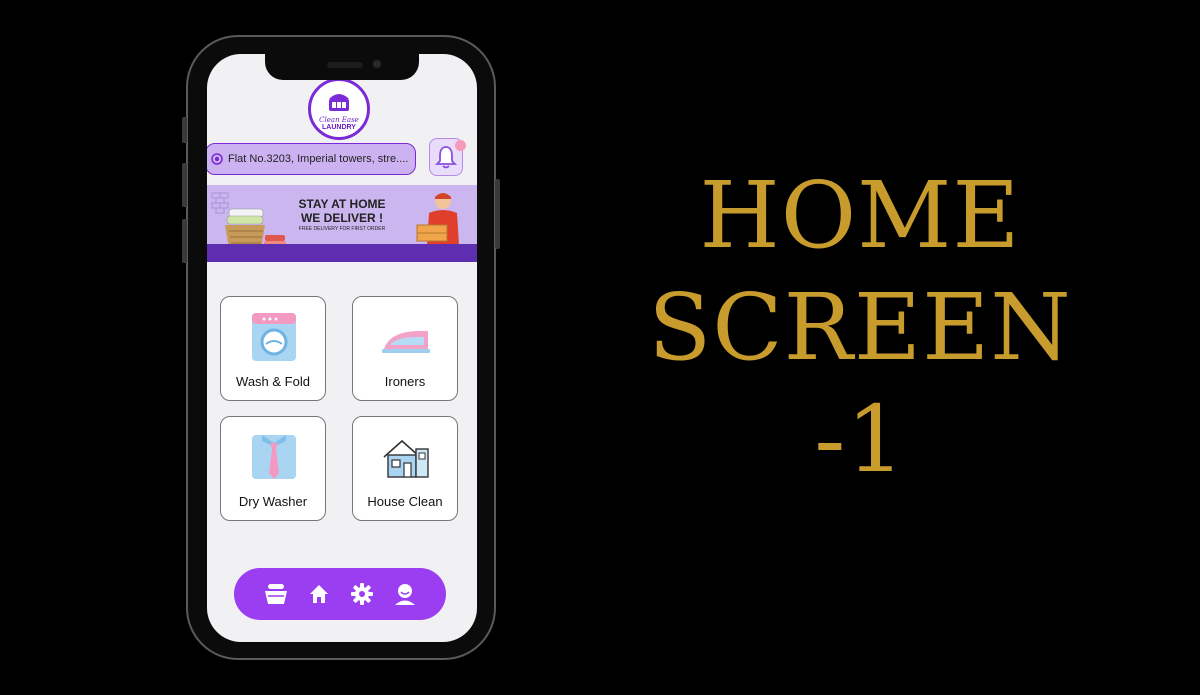 Image resolution: width=1200 pixels, height=695 pixels. I want to click on washing-machine-icon, so click(274, 337).